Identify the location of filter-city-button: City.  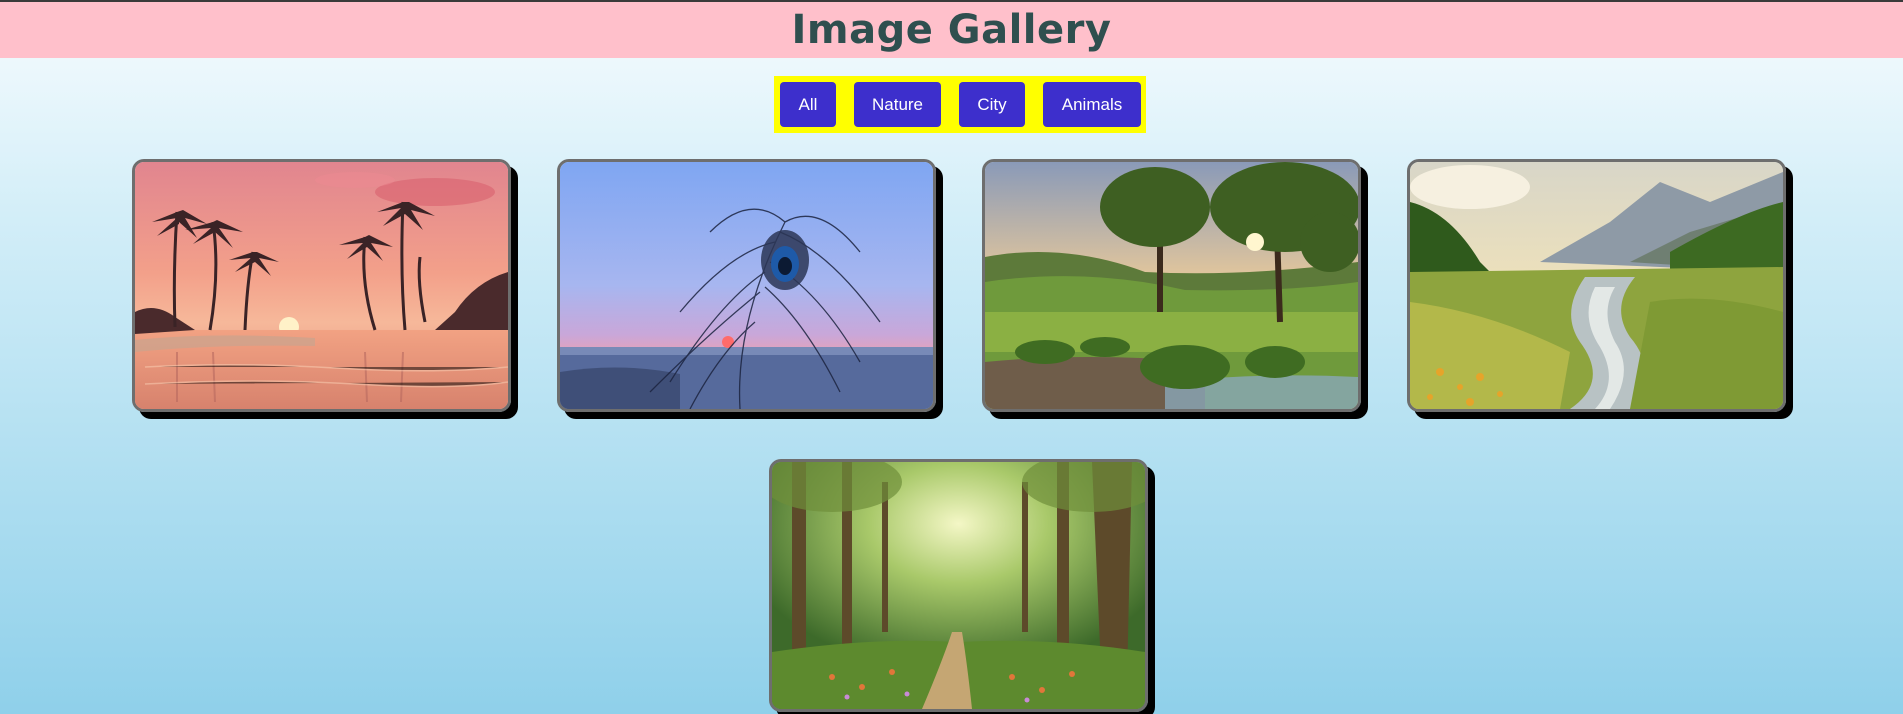
(992, 104).